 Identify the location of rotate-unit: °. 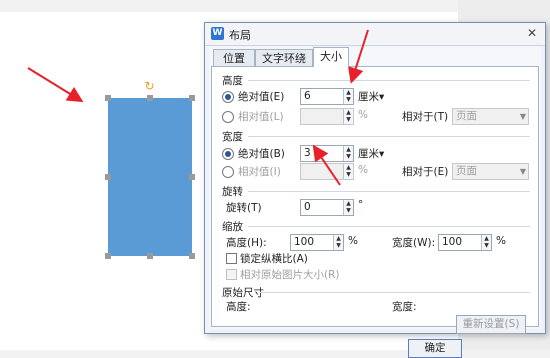
(361, 205).